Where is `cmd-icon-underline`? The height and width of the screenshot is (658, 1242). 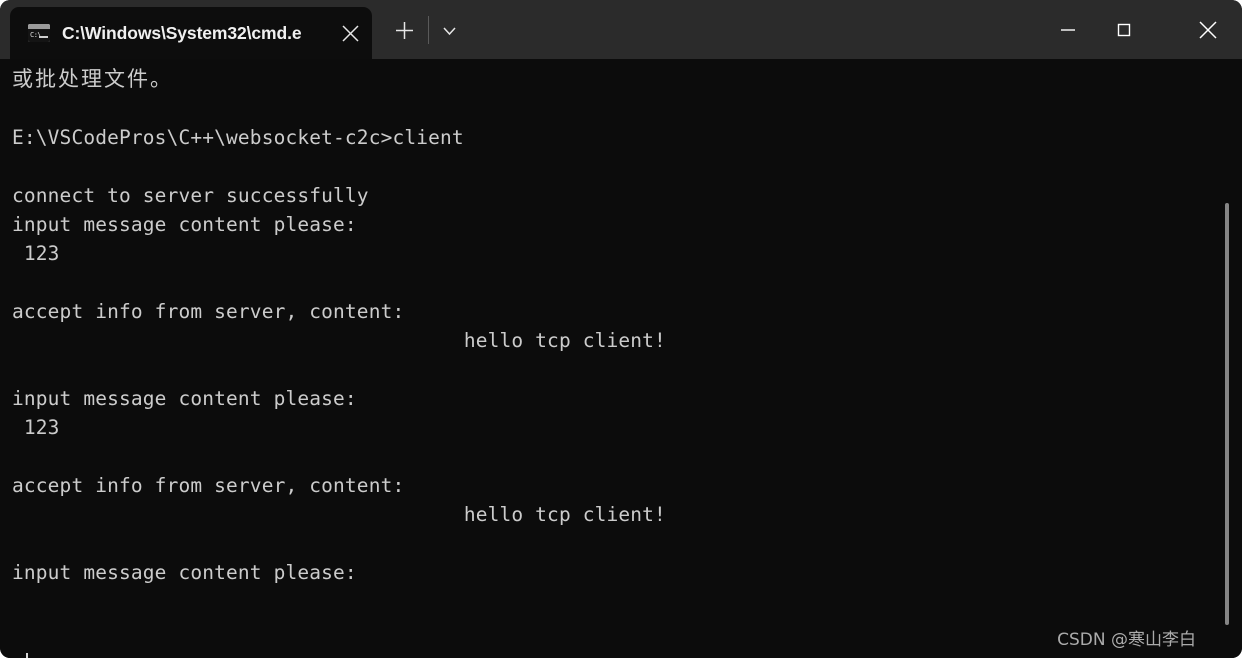 cmd-icon-underline is located at coordinates (43, 37).